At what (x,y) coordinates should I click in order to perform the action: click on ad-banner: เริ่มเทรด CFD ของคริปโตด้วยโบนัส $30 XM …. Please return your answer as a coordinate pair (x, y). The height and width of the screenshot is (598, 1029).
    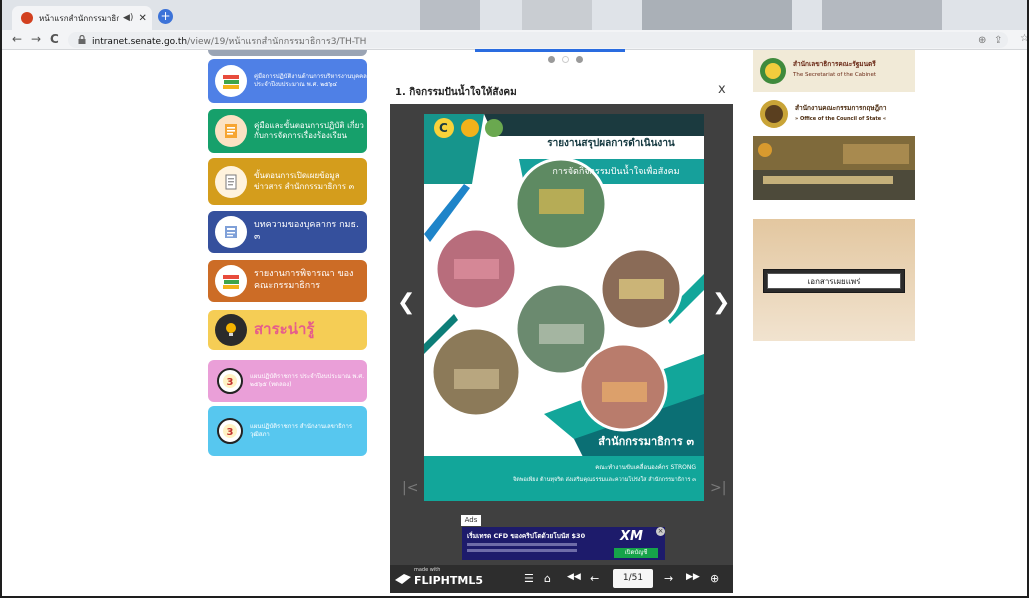
    Looking at the image, I should click on (563, 543).